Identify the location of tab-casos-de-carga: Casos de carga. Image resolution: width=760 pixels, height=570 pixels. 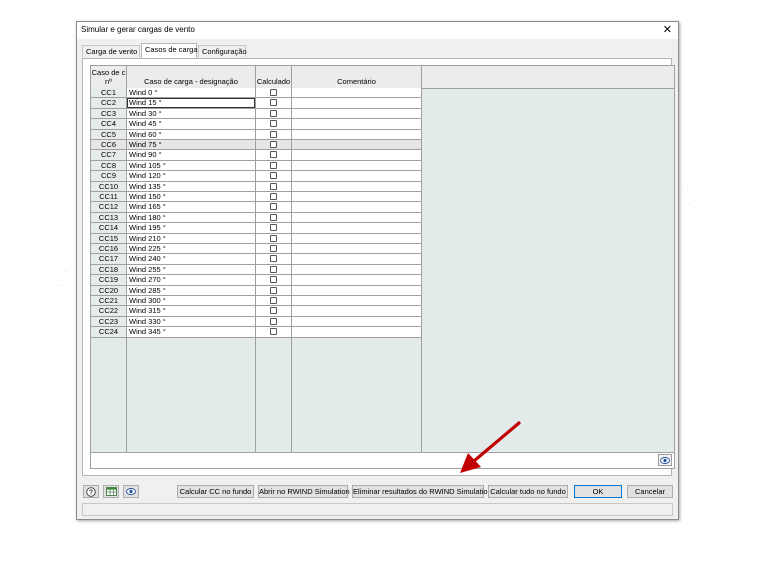
(169, 50).